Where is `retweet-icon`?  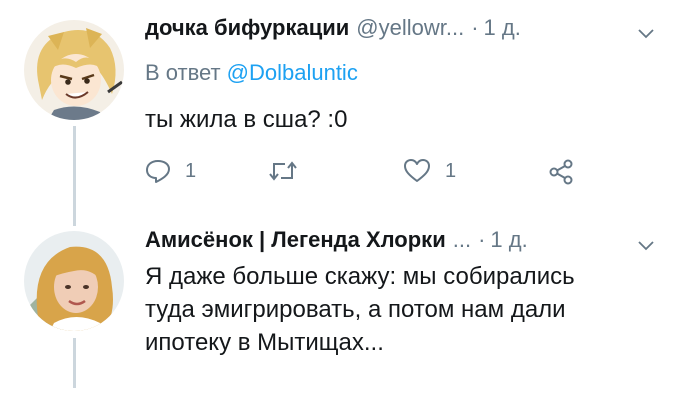 retweet-icon is located at coordinates (283, 171).